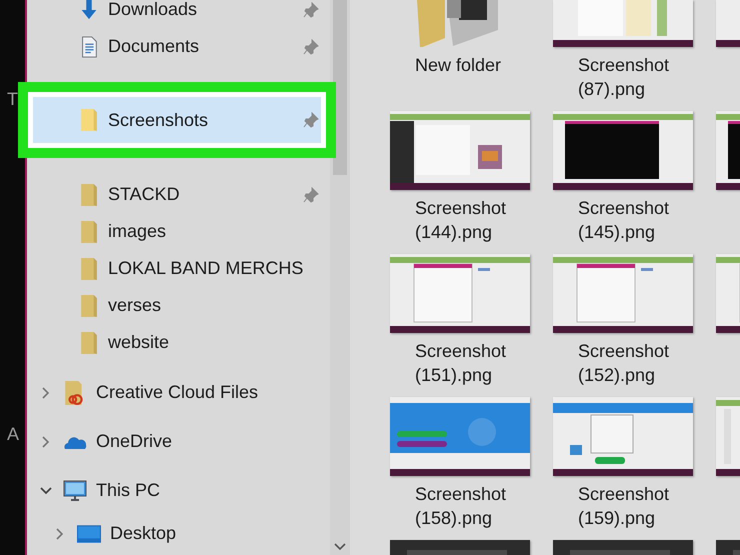 The width and height of the screenshot is (740, 555). I want to click on file-name: Screenshot (158).png, so click(461, 506).